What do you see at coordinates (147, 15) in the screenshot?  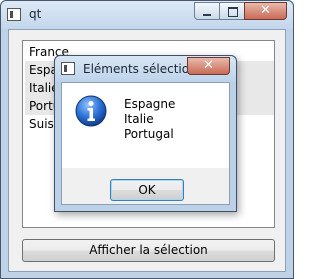 I see `main-title-bar: qt ✕` at bounding box center [147, 15].